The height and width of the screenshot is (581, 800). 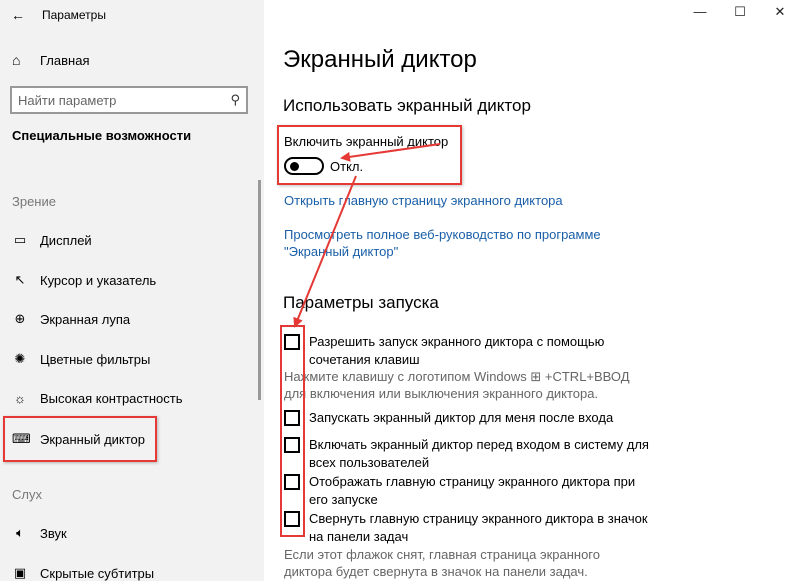 What do you see at coordinates (85, 319) in the screenshot?
I see `sidebar-item-label: Экранная лупа` at bounding box center [85, 319].